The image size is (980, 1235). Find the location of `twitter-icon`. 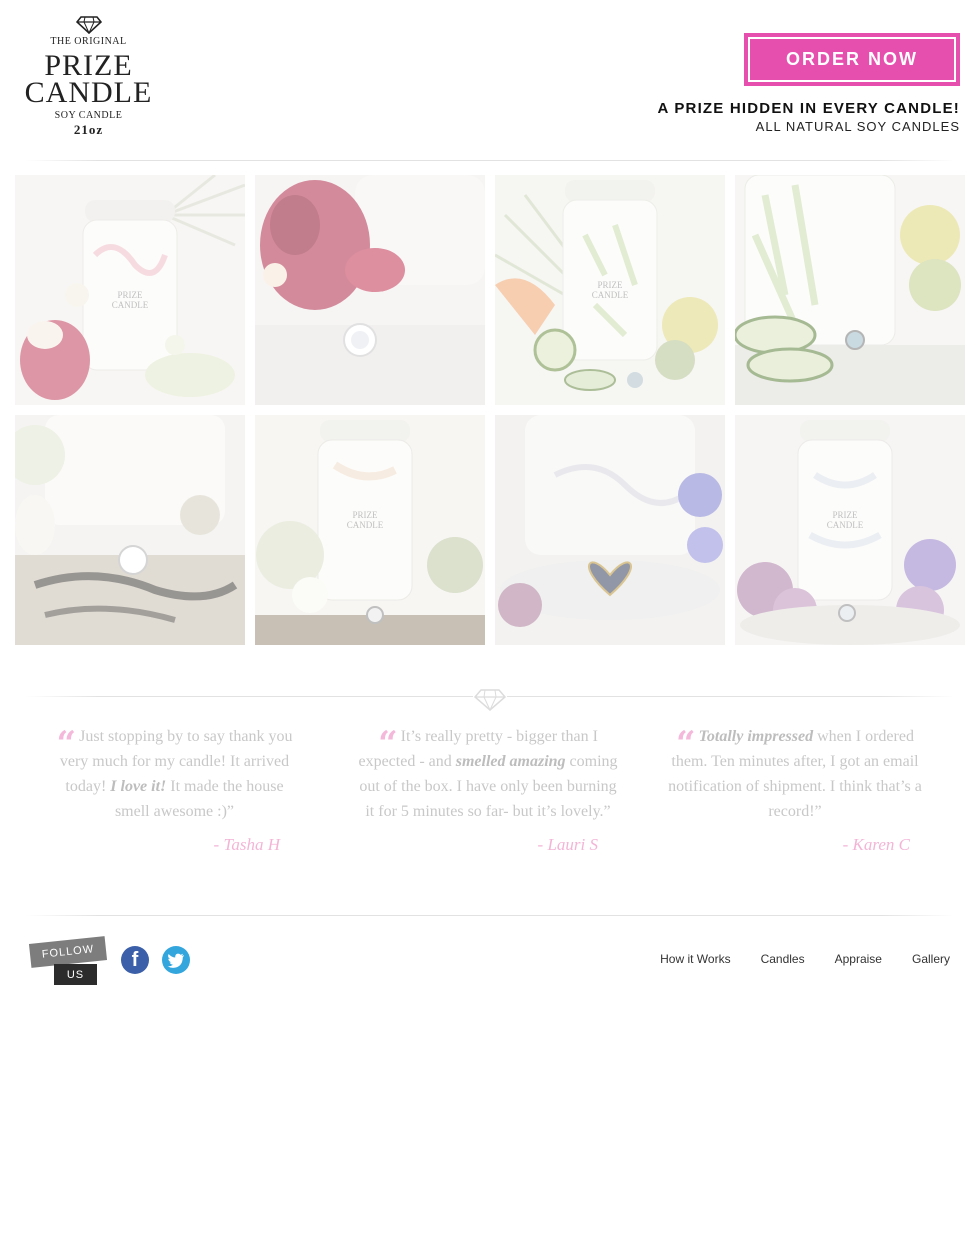

twitter-icon is located at coordinates (176, 960).